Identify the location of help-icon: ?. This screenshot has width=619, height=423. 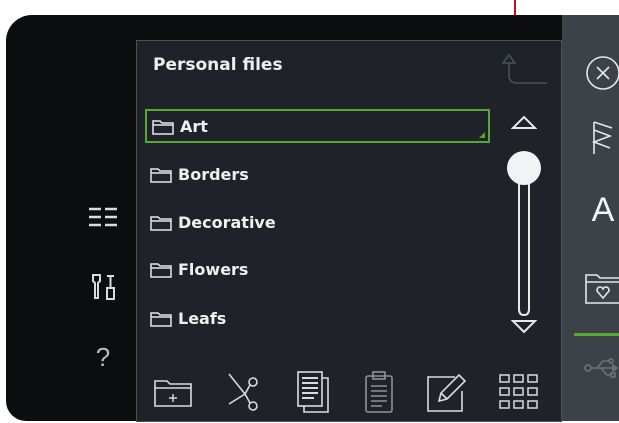
(103, 357).